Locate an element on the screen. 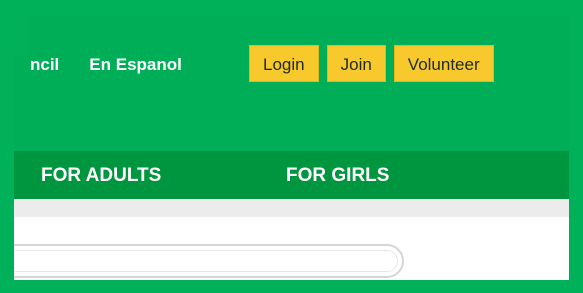  volunteer-button: Volunteer is located at coordinates (443, 63).